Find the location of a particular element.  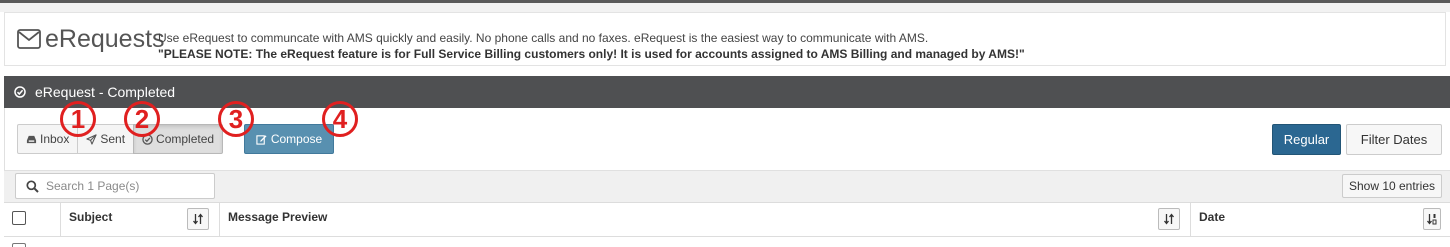

compose-label: Compose is located at coordinates (296, 139).